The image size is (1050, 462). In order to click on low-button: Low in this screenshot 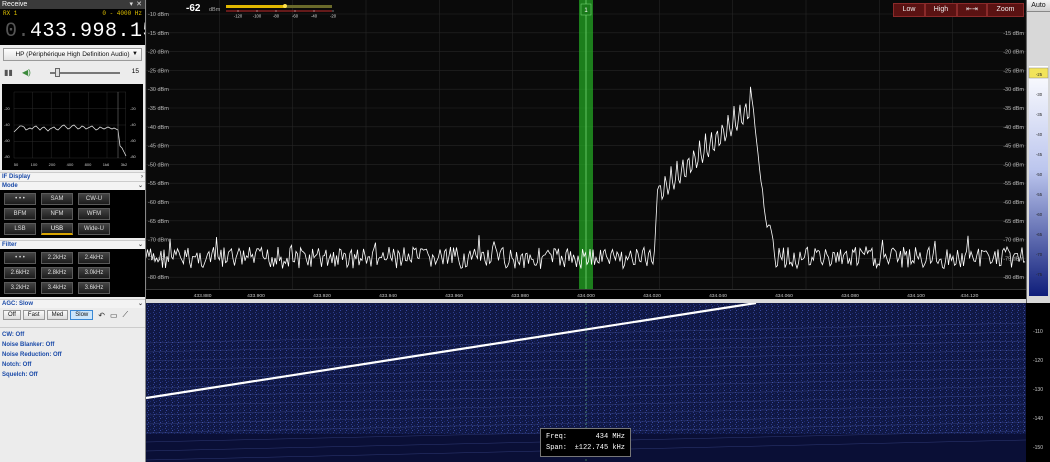, I will do `click(909, 10)`.